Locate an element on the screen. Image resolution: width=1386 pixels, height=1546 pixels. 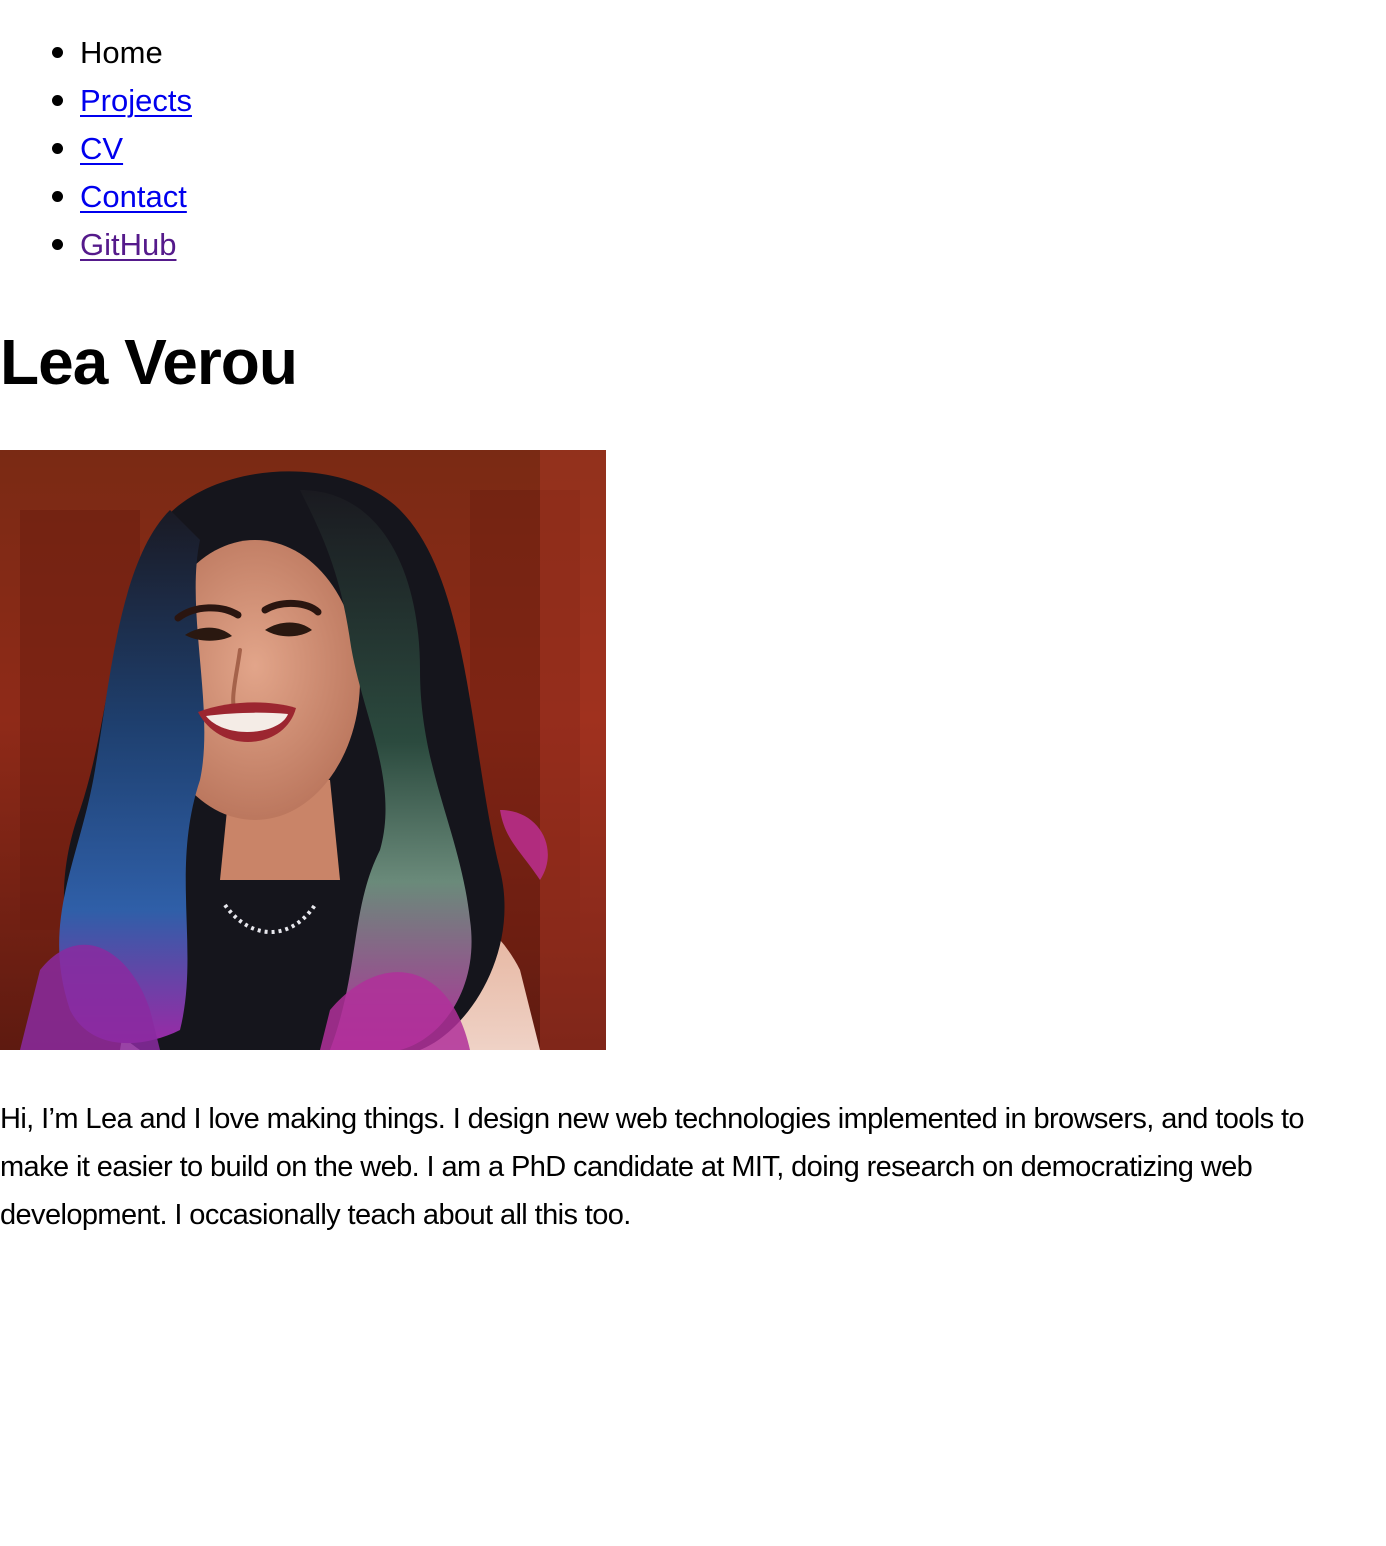
nav-item-contact: Contact is located at coordinates (96, 197).